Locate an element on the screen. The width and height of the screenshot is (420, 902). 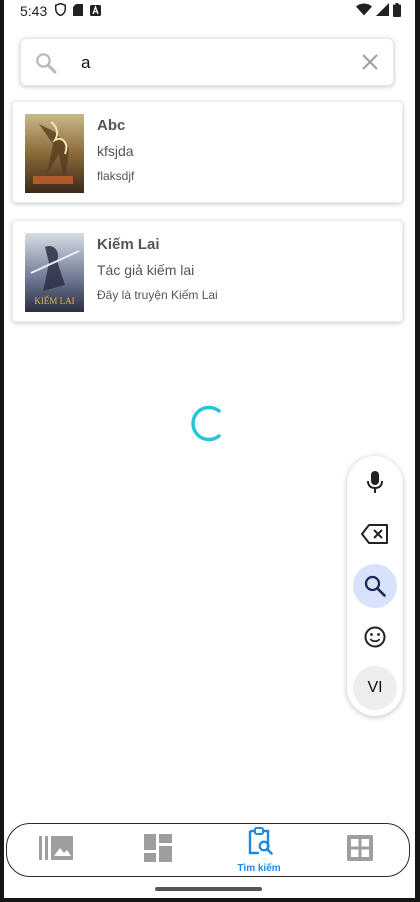
search-input: a is located at coordinates (207, 62).